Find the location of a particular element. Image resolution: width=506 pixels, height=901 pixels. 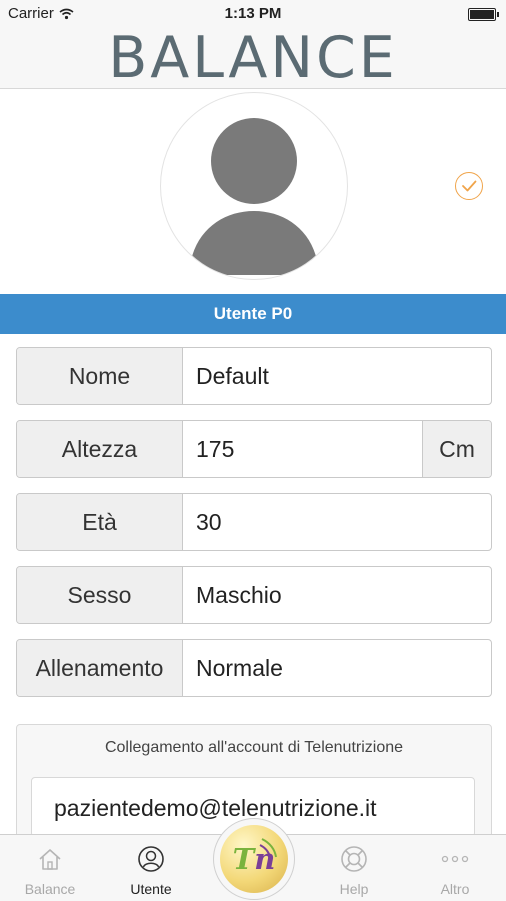

telenutrizione-logo-text: Tn is located at coordinates (254, 859).